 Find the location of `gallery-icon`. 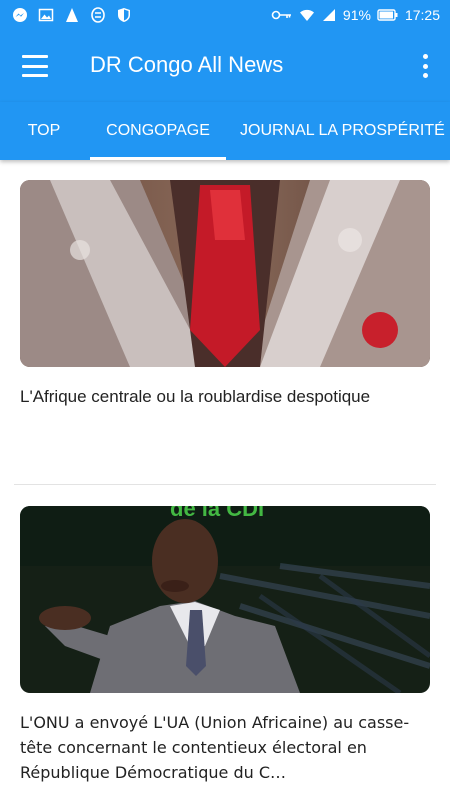

gallery-icon is located at coordinates (46, 15).